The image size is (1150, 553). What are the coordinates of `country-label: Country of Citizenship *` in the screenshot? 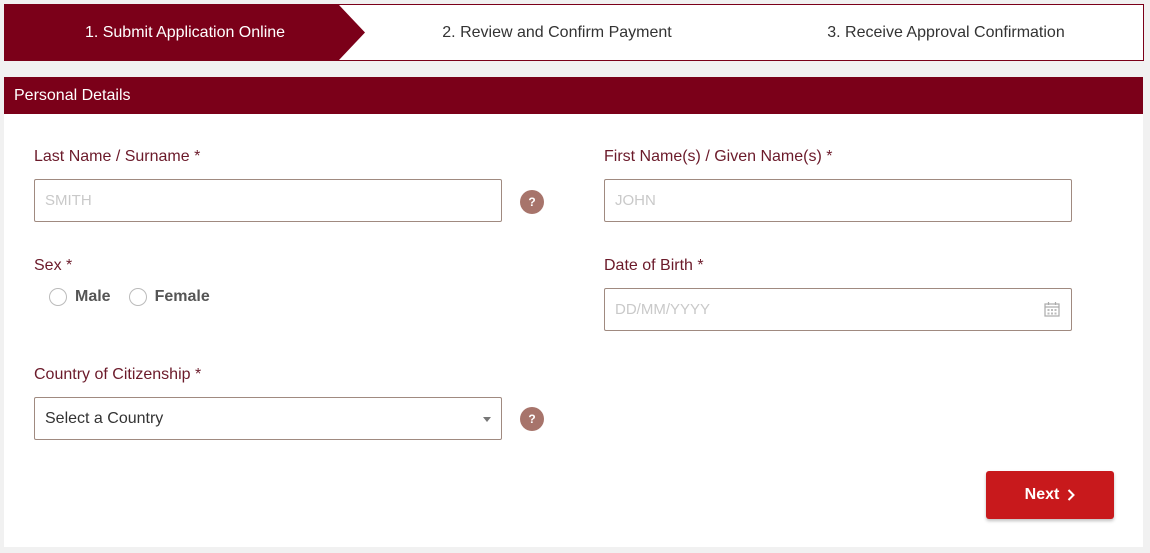 It's located at (118, 374).